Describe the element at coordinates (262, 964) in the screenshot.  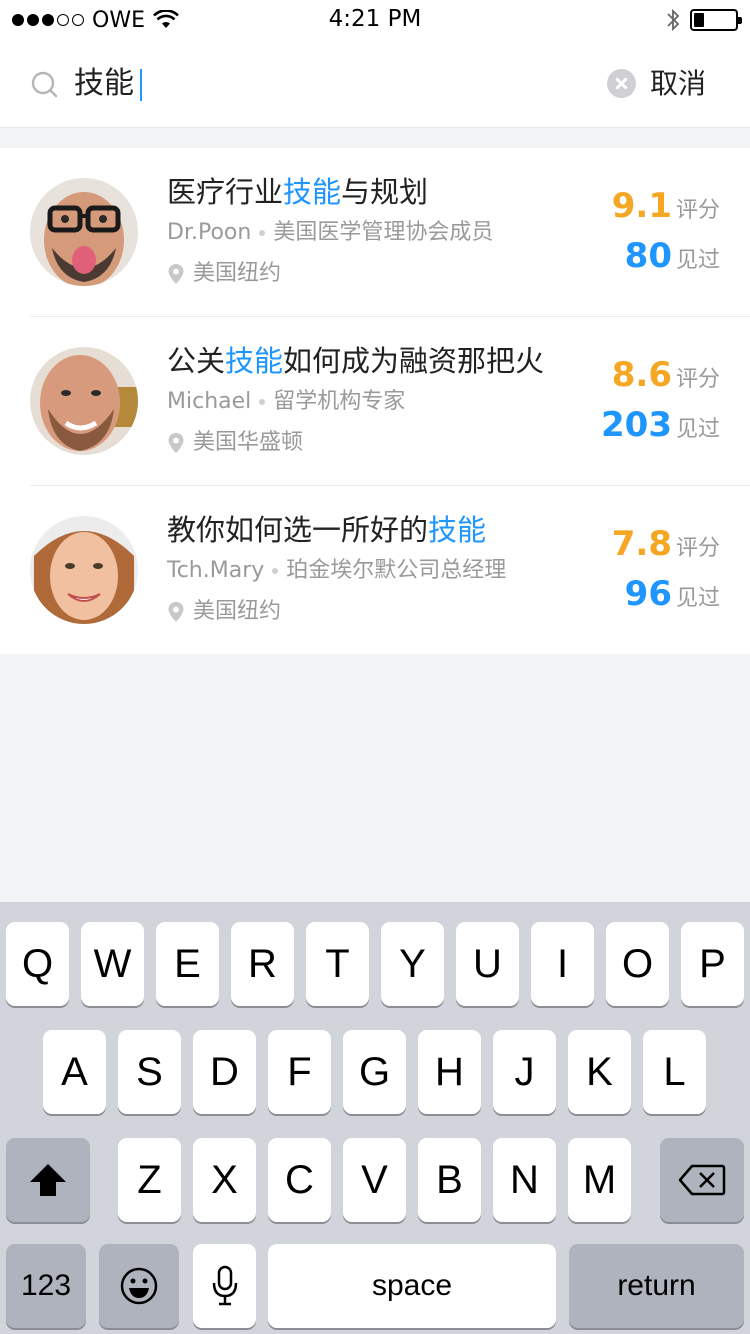
I see `key-r: R` at that location.